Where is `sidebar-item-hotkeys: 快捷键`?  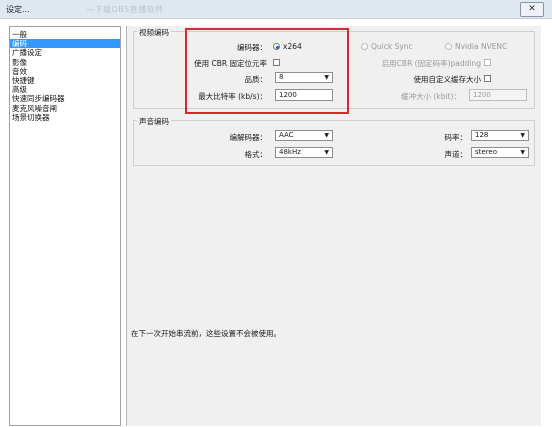 sidebar-item-hotkeys: 快捷键 is located at coordinates (65, 80).